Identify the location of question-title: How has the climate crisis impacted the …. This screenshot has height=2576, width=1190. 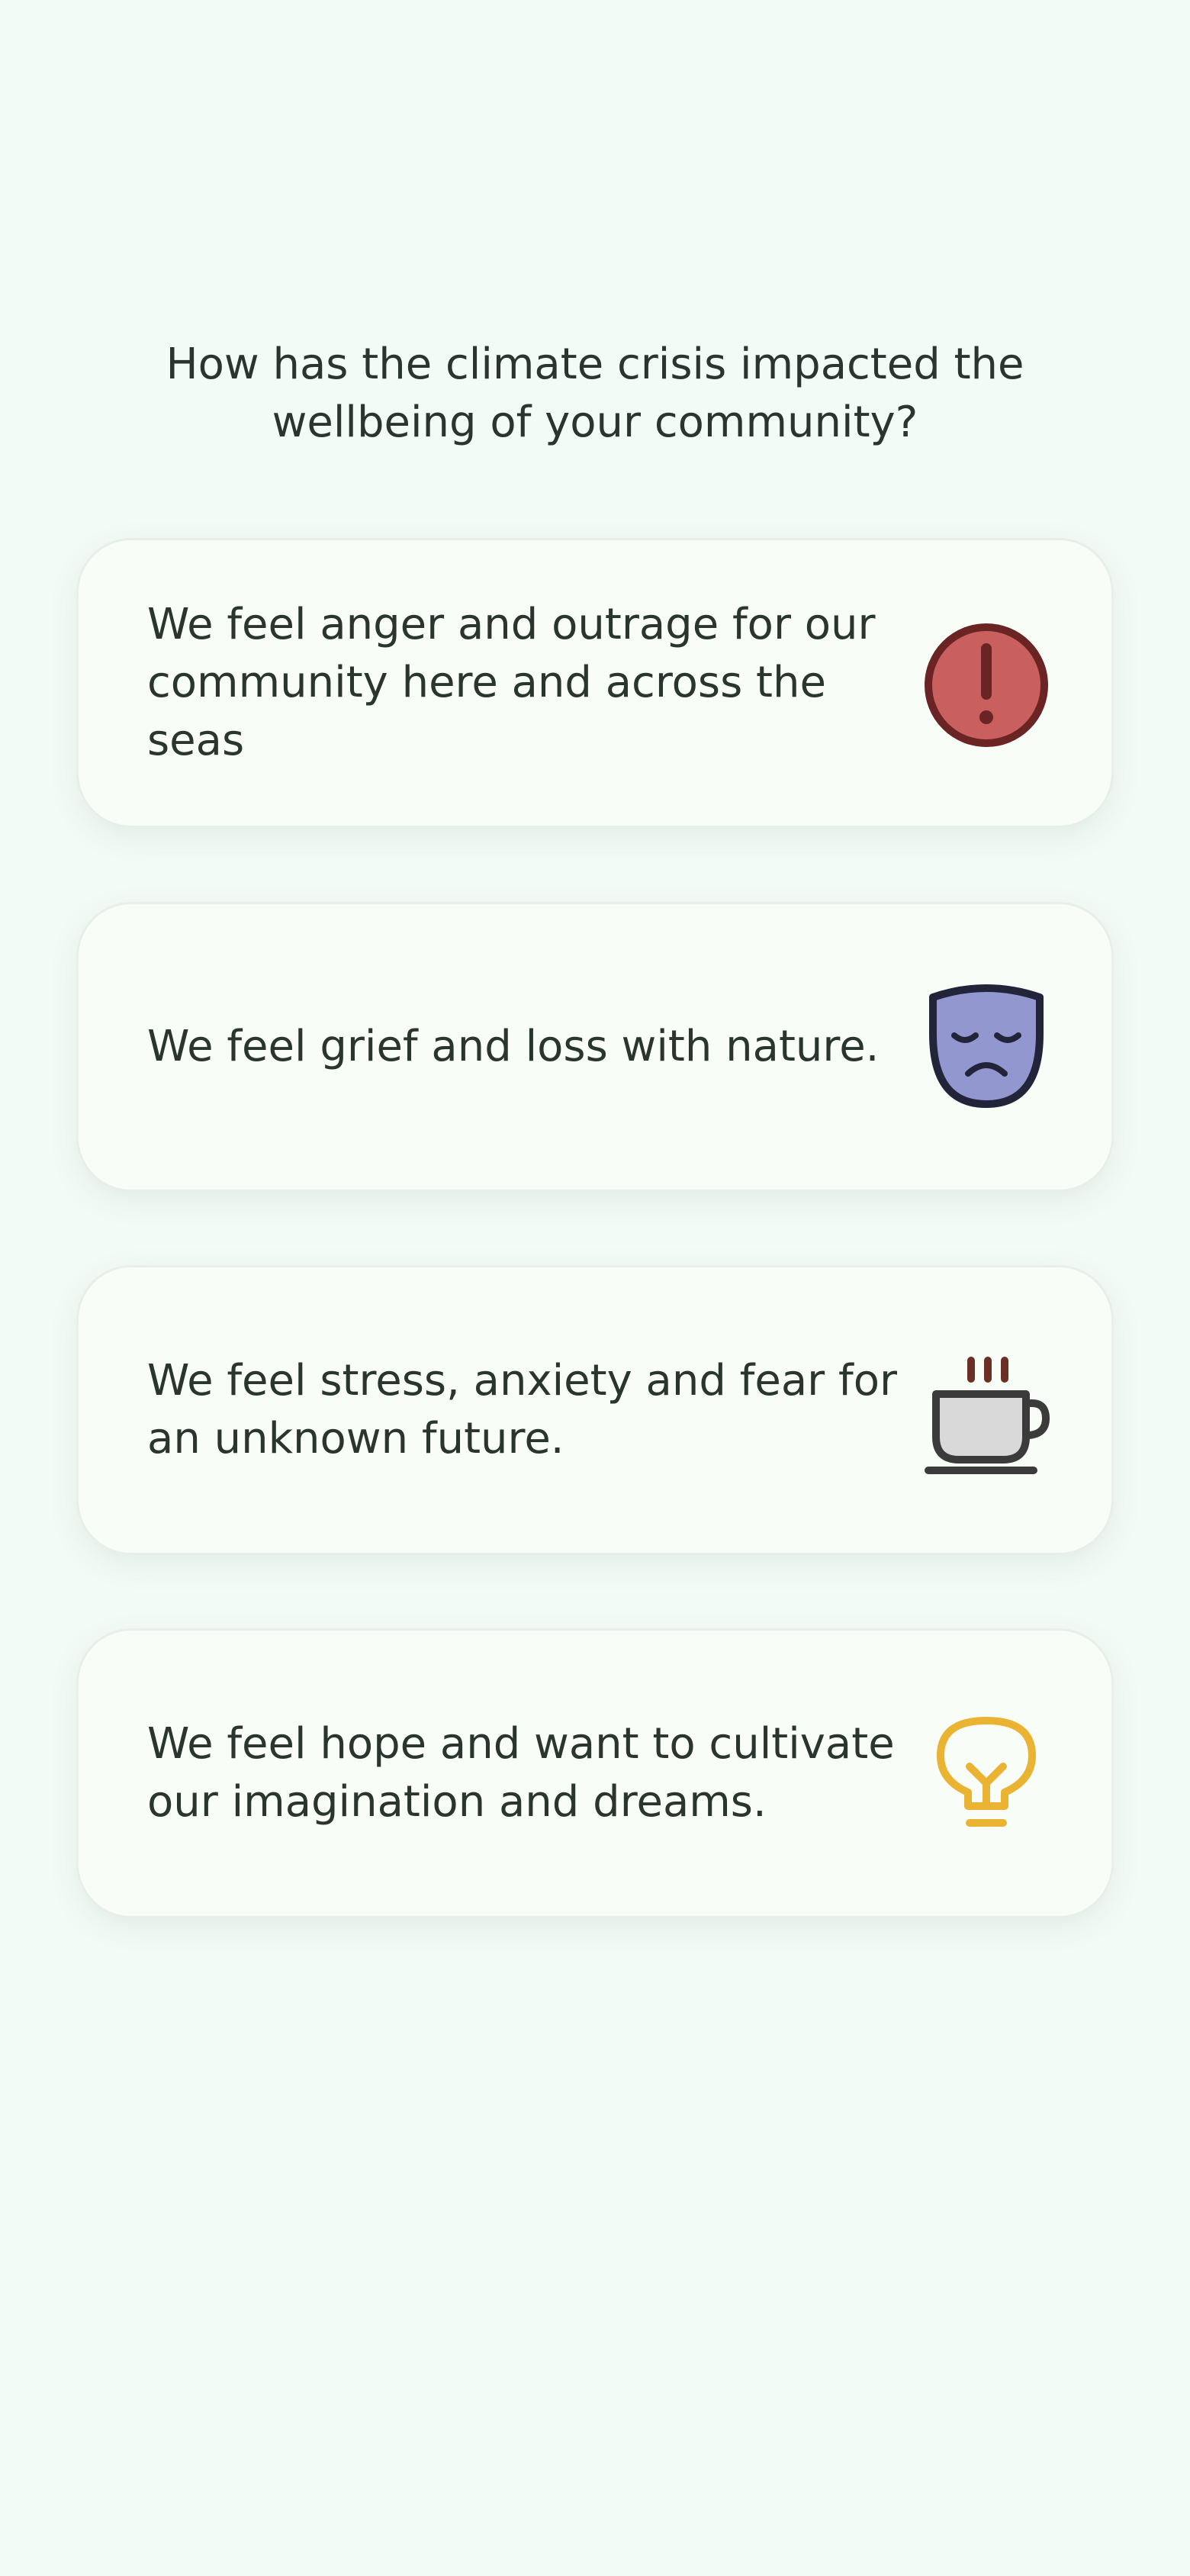
(595, 393).